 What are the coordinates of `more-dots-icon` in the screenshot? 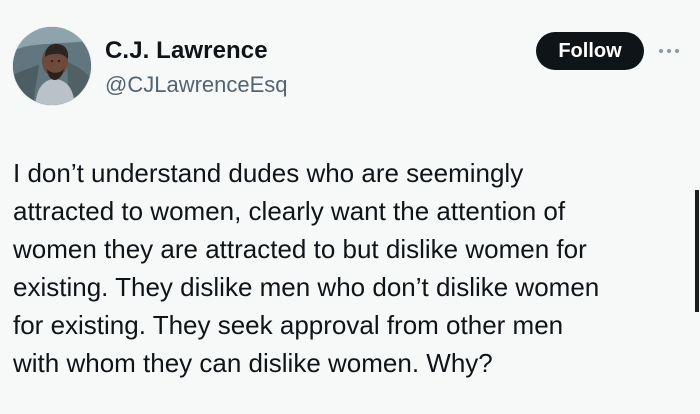 It's located at (669, 51).